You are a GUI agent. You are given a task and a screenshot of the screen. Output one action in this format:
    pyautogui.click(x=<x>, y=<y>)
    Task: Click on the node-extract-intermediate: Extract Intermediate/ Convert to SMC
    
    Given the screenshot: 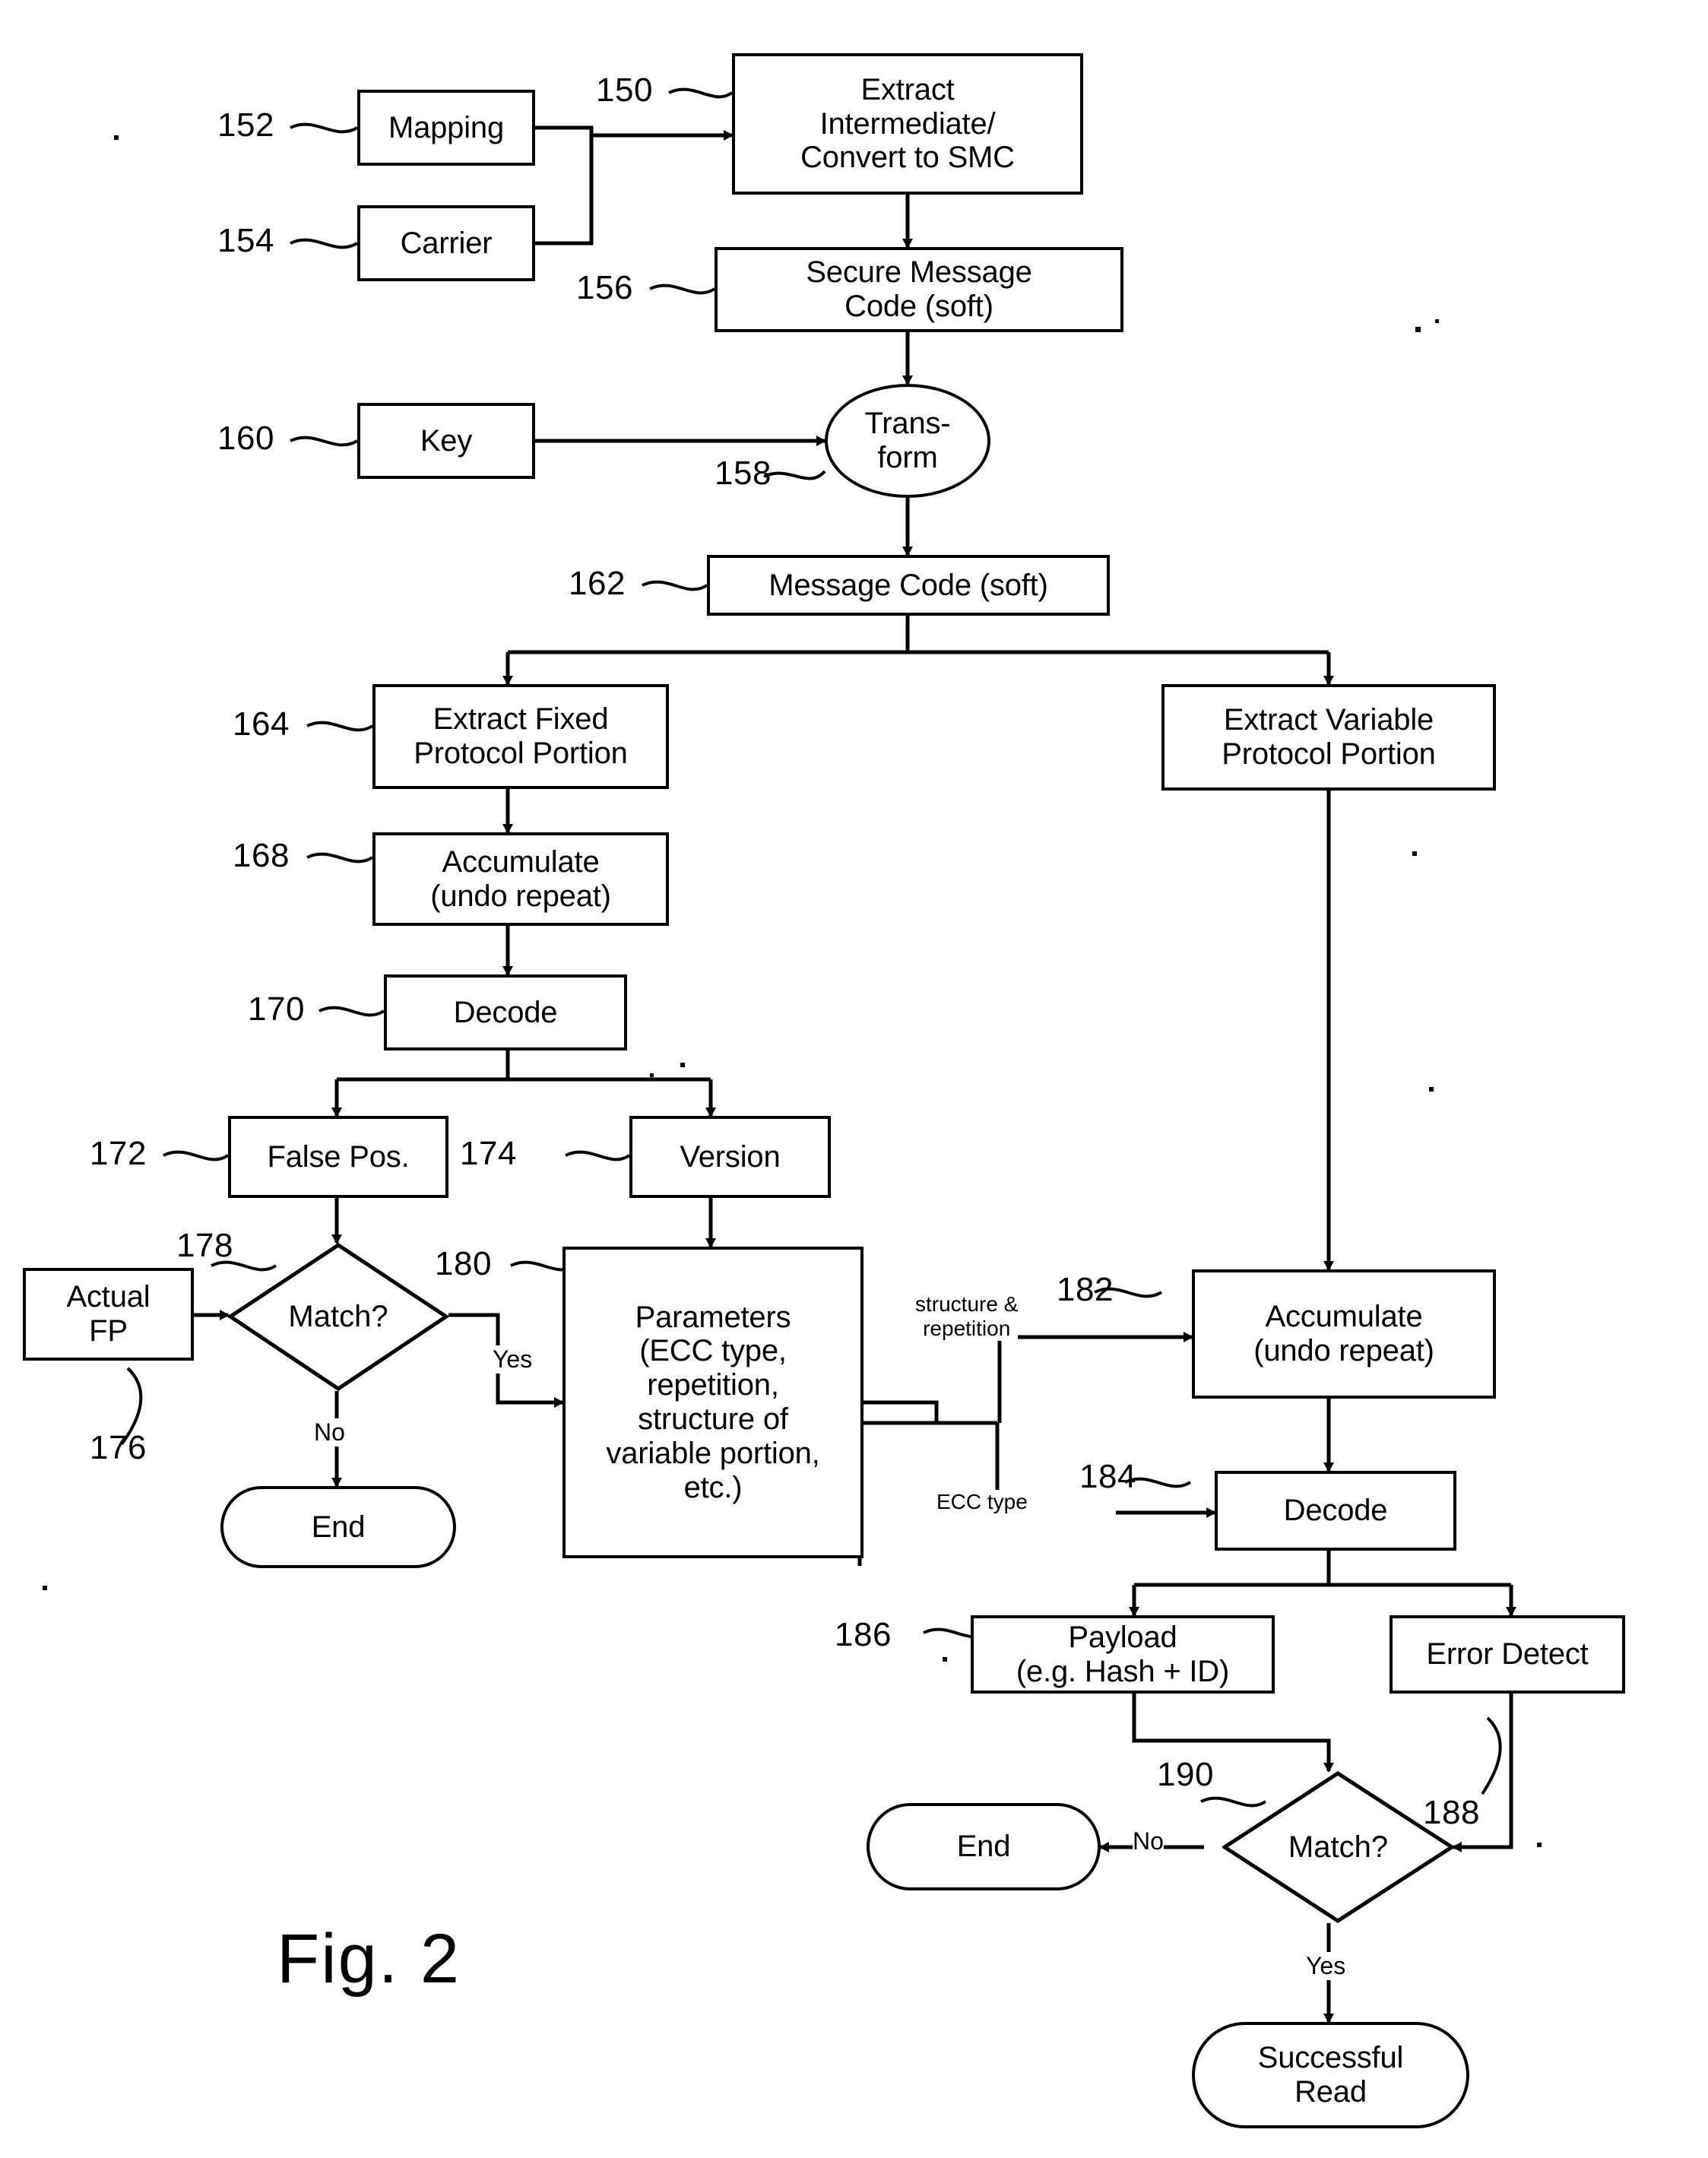 What is the action you would take?
    pyautogui.click(x=908, y=124)
    